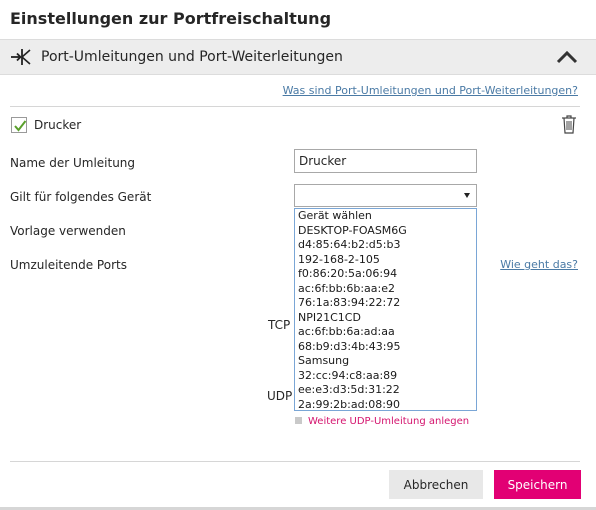 Image resolution: width=596 pixels, height=510 pixels. What do you see at coordinates (385, 216) in the screenshot?
I see `device-option: Gerät wählen` at bounding box center [385, 216].